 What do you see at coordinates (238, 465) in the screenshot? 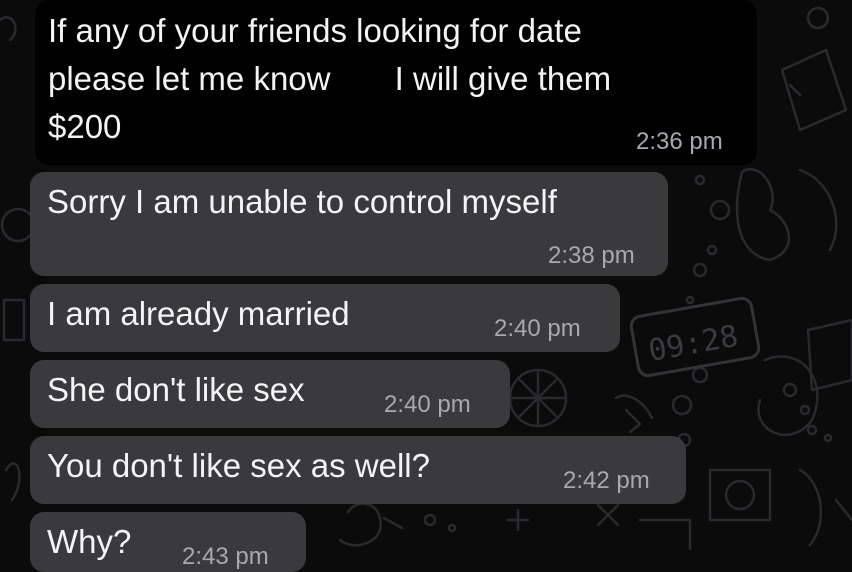
I see `message-text: You don't like sex as well?` at bounding box center [238, 465].